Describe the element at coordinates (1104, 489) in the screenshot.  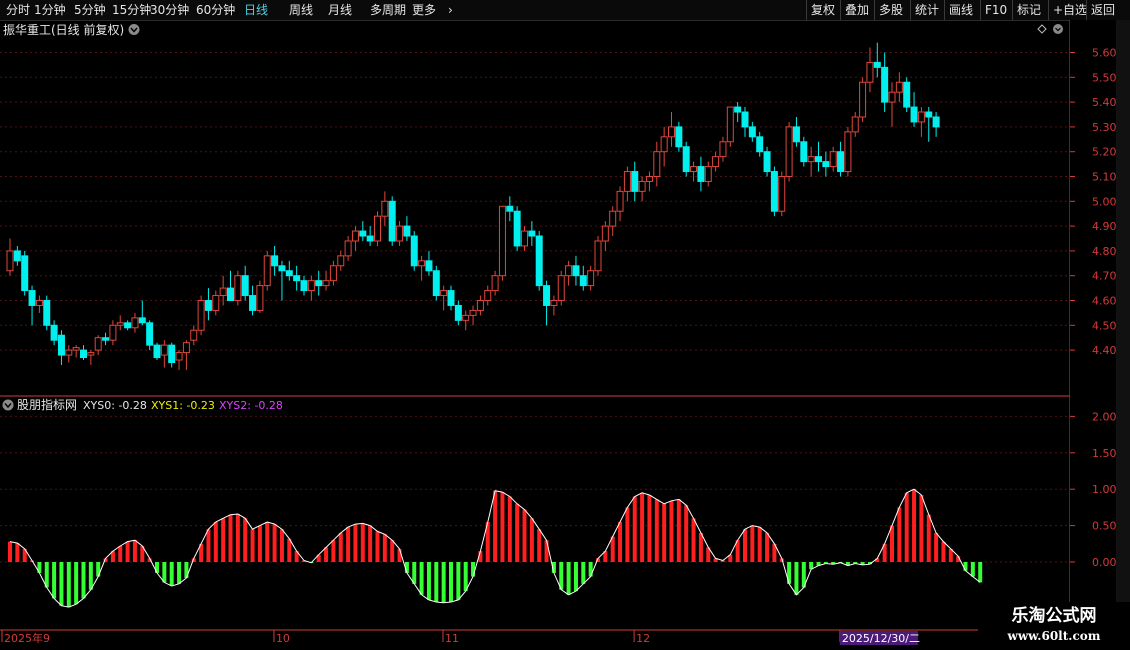
I see `indicator-tick-label: 1.00` at that location.